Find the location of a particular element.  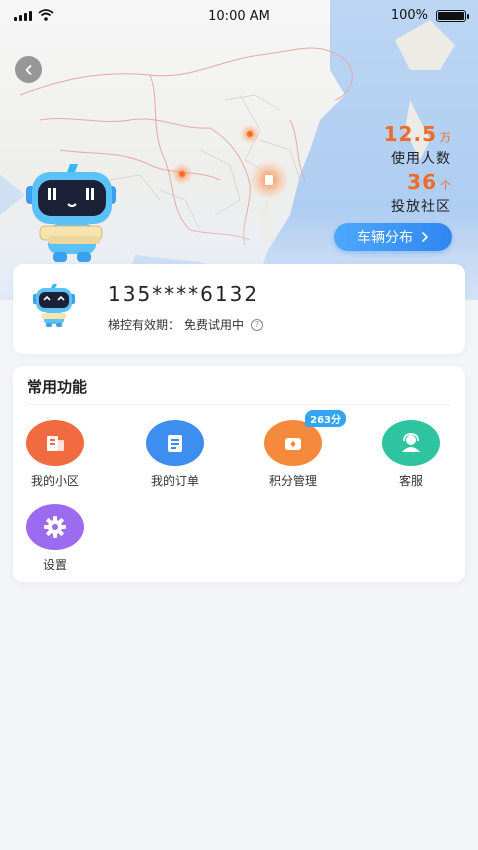

account-validity: 梯控有效期： 免费试用中 ? is located at coordinates (186, 324).